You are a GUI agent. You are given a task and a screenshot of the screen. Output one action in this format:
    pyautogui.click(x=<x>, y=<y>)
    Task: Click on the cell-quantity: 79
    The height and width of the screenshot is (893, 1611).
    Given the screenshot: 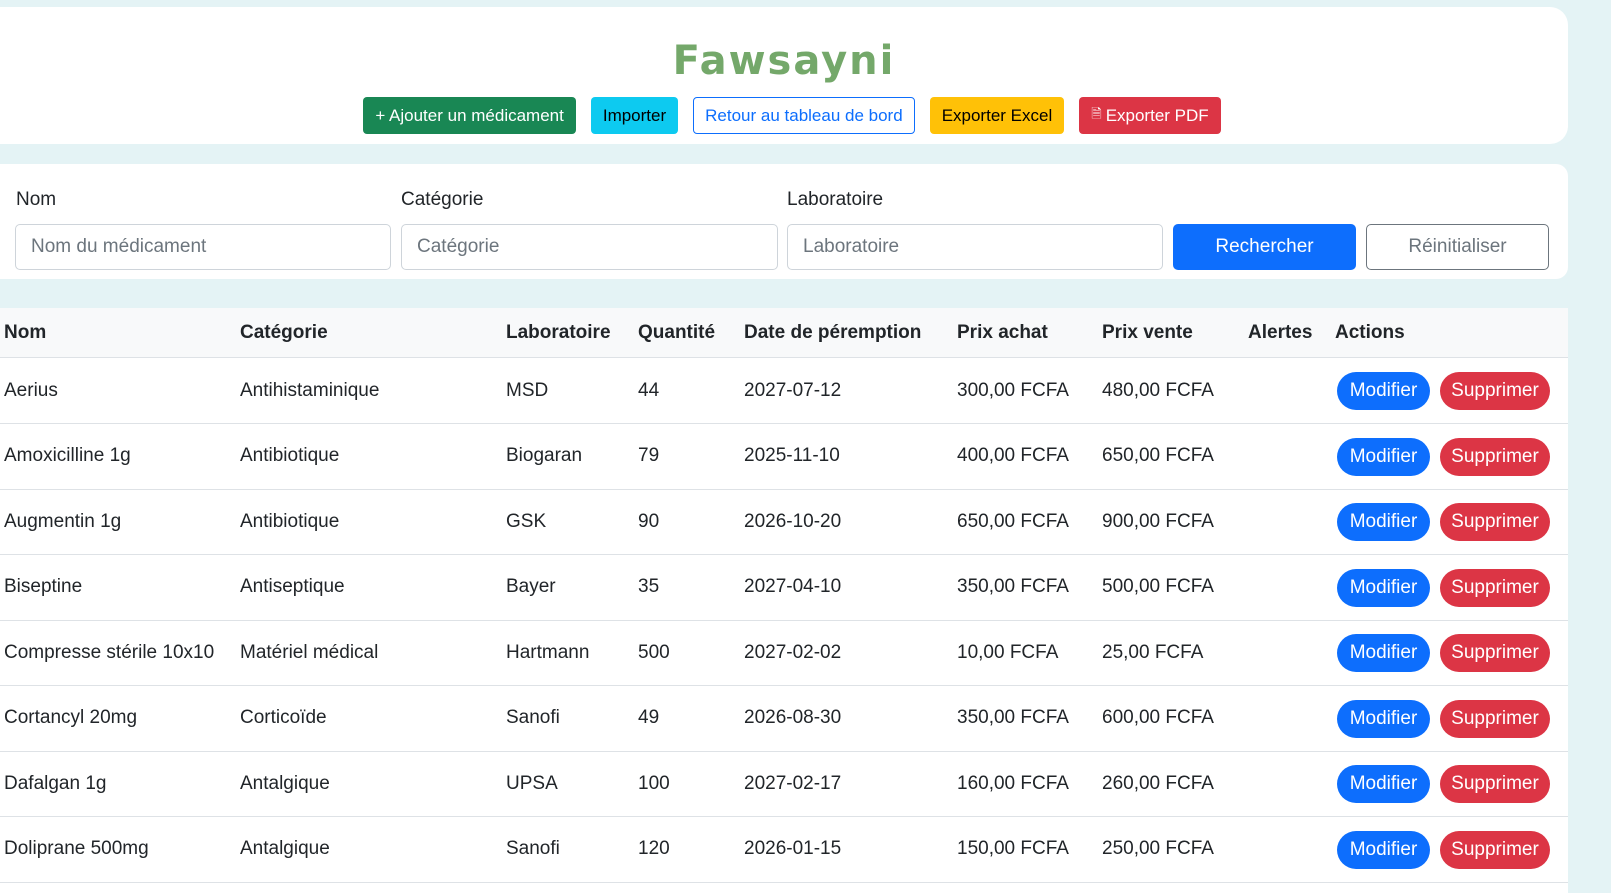 What is the action you would take?
    pyautogui.click(x=649, y=455)
    